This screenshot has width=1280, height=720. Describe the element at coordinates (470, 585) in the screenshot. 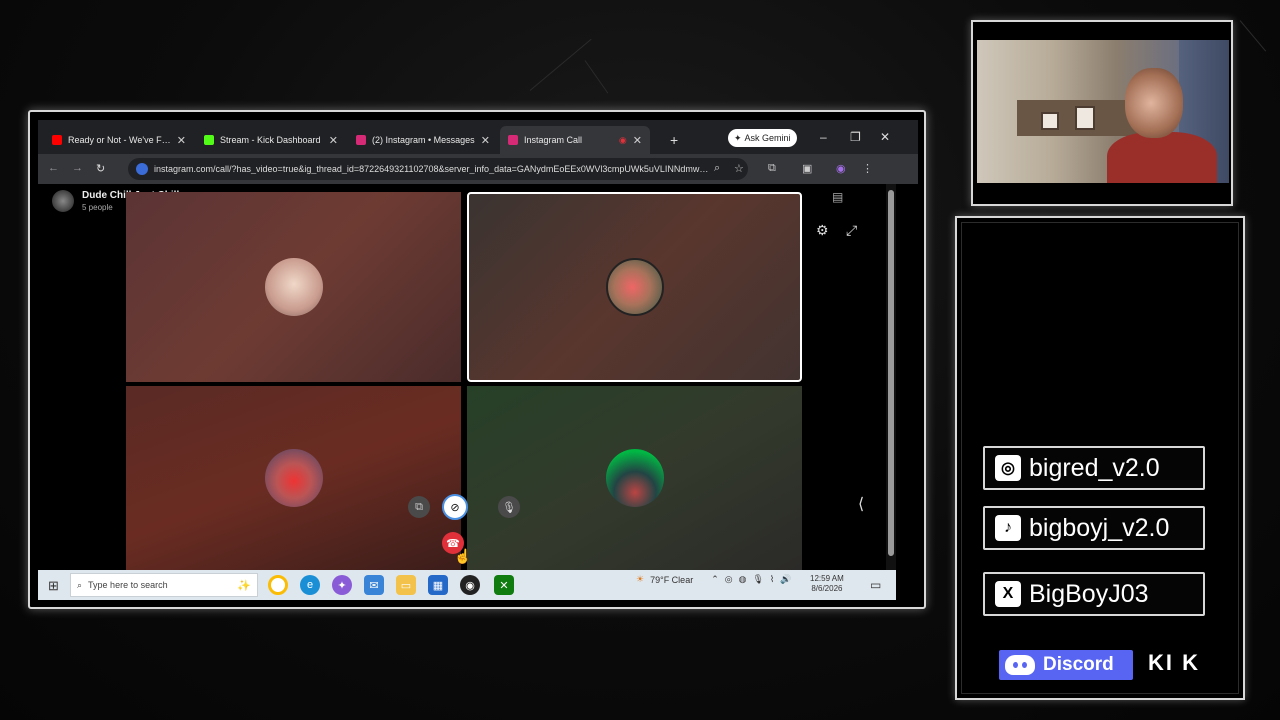

I see `obs-icon: ◉` at that location.